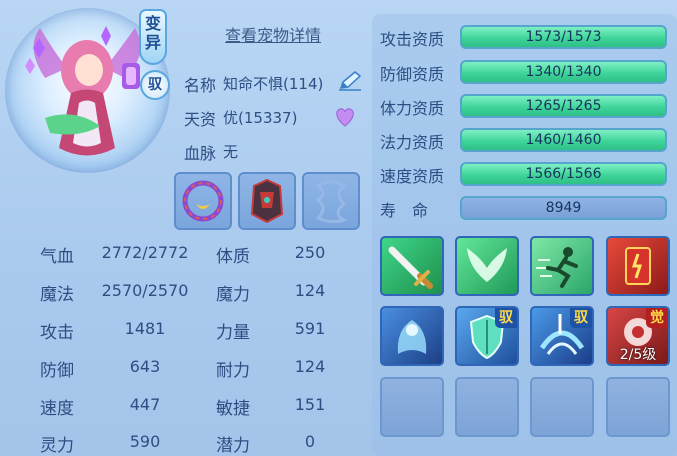 The width and height of the screenshot is (677, 456). Describe the element at coordinates (563, 106) in the screenshot. I see `stamina-aptitude-bar: 1265/1265` at that location.